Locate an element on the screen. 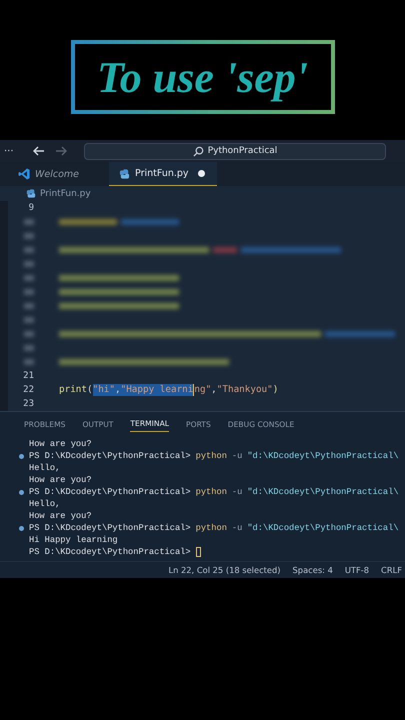  breadcrumb-item: PrintFun.py is located at coordinates (65, 193).